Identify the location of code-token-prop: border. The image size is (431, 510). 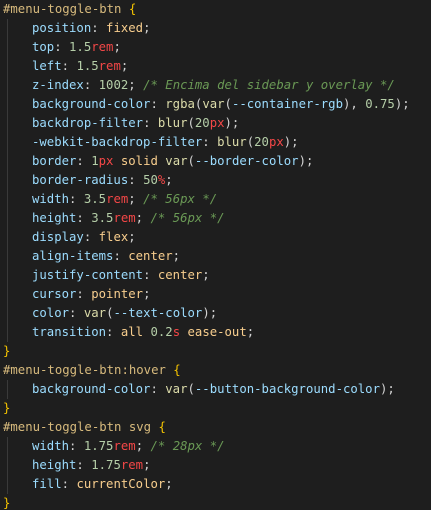
(54, 161).